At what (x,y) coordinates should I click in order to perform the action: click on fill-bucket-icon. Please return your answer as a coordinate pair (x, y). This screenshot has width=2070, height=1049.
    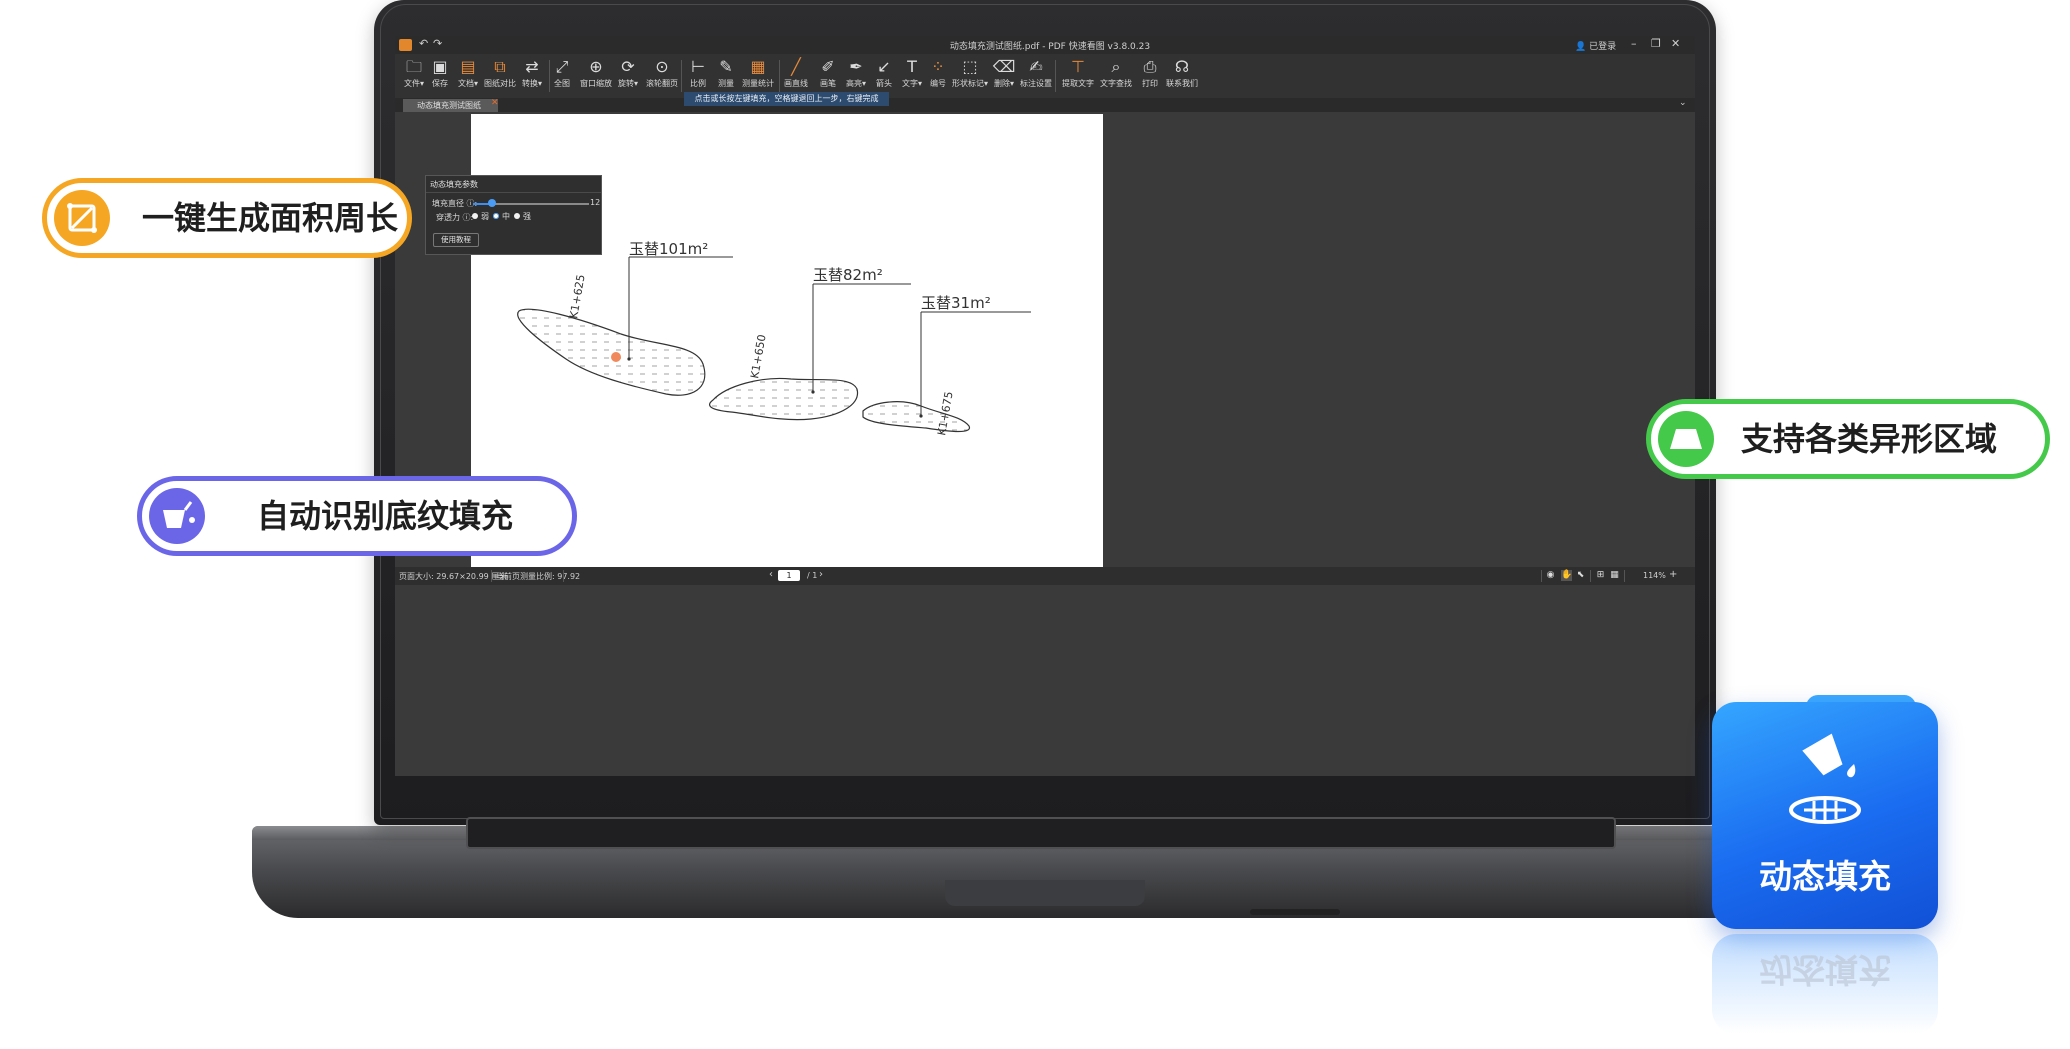
    Looking at the image, I should click on (177, 516).